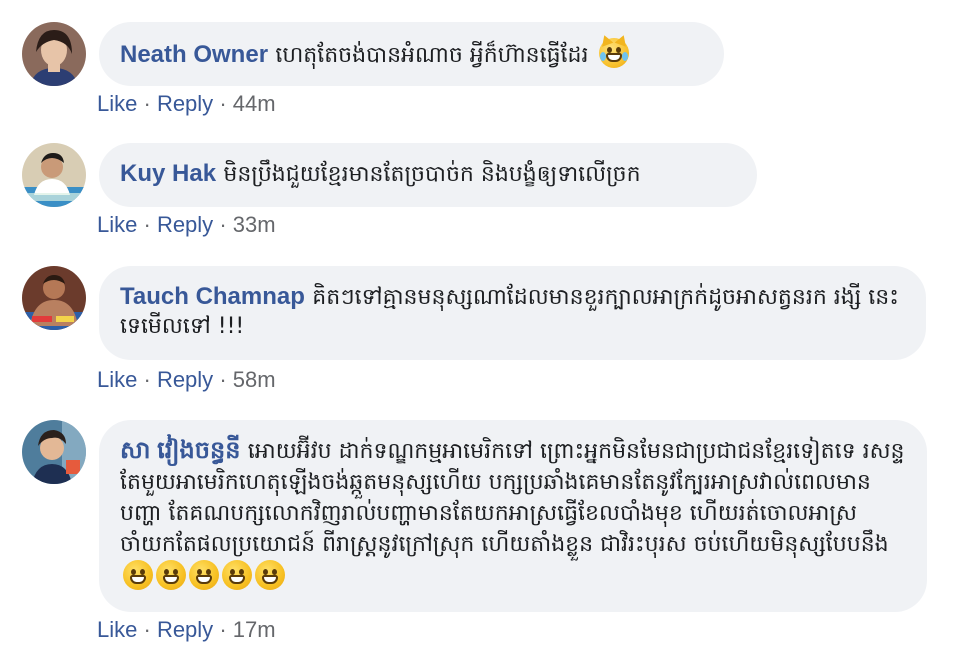  I want to click on comment-text: ហេតុតែចង់បានអំណាច អ្វីក៏ហ៊ានធ្វើដែរ, so click(432, 55).